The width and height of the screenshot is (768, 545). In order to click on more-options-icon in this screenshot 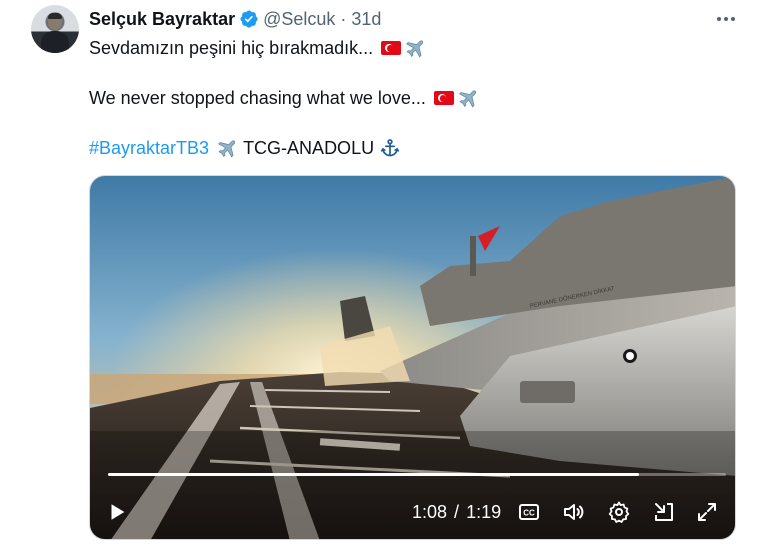, I will do `click(726, 19)`.